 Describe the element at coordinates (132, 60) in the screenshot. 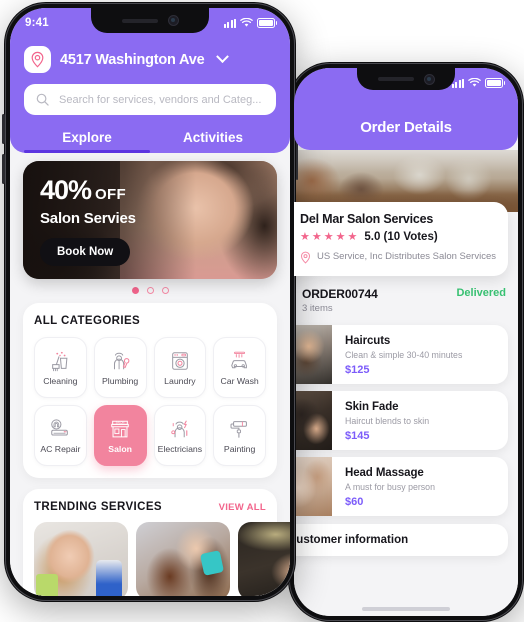

I see `location-address: 4517 Washington Ave` at that location.